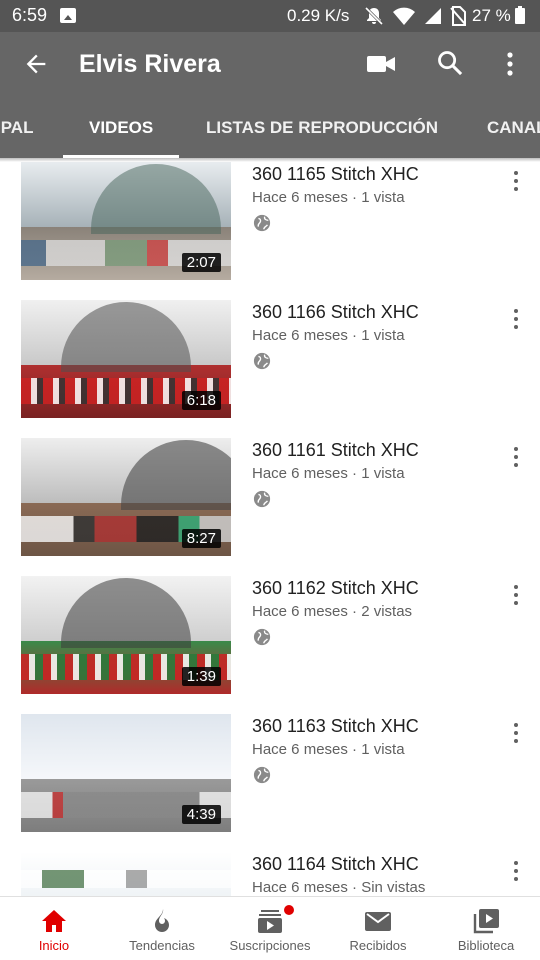 The image size is (540, 960). I want to click on nav-label: Suscripciones, so click(270, 945).